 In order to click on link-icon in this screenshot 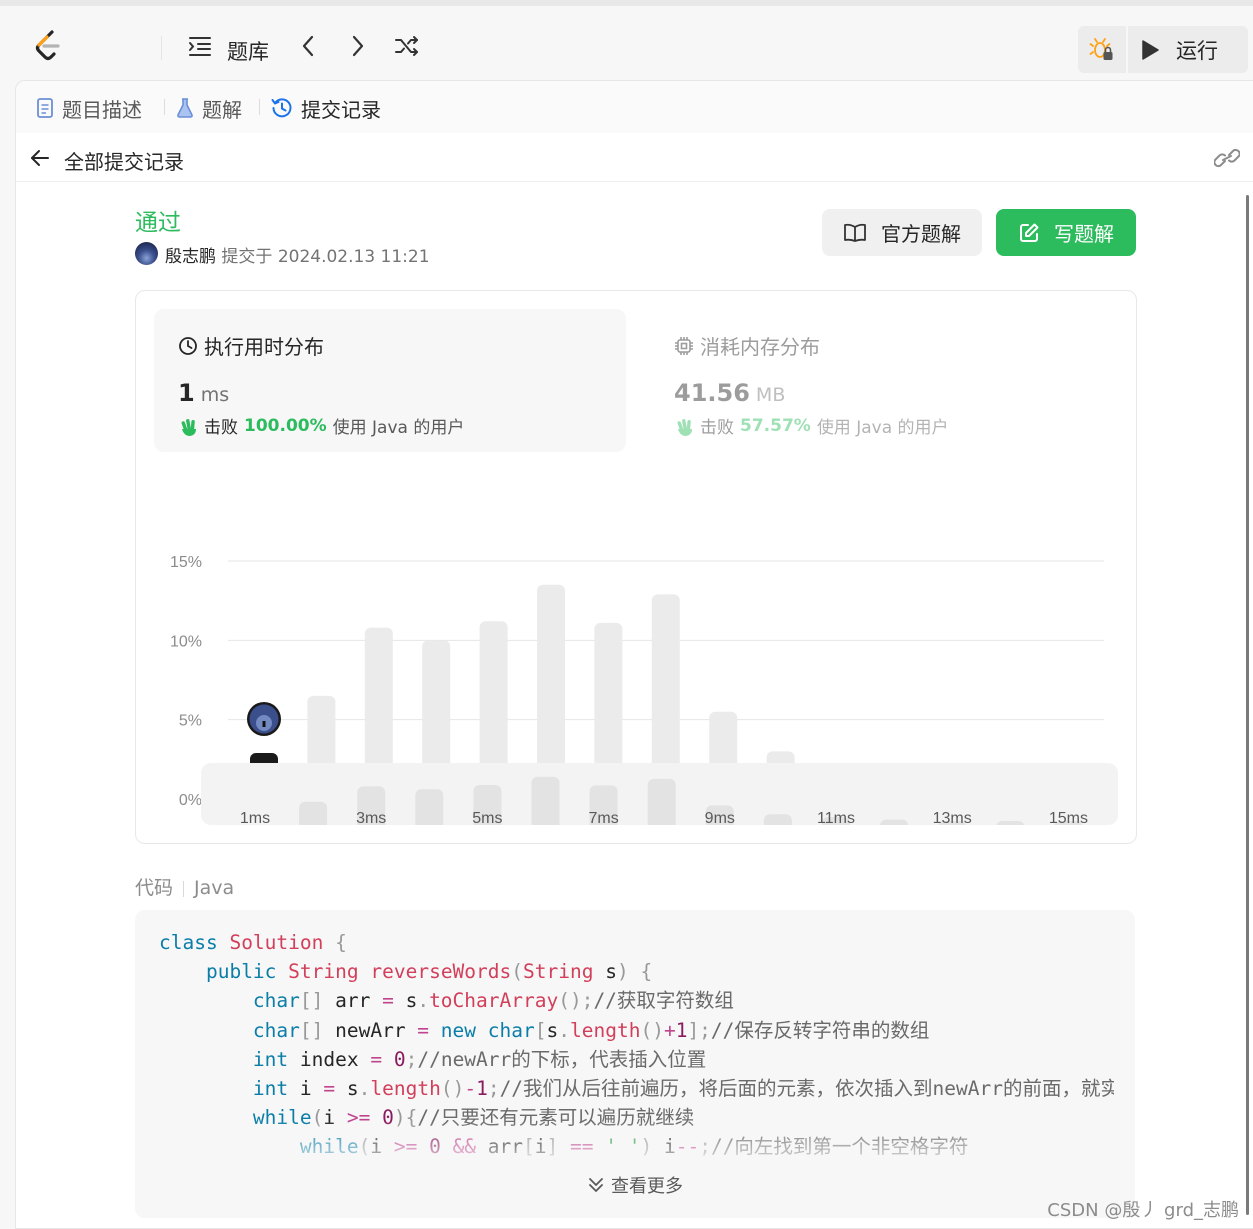, I will do `click(1227, 158)`.